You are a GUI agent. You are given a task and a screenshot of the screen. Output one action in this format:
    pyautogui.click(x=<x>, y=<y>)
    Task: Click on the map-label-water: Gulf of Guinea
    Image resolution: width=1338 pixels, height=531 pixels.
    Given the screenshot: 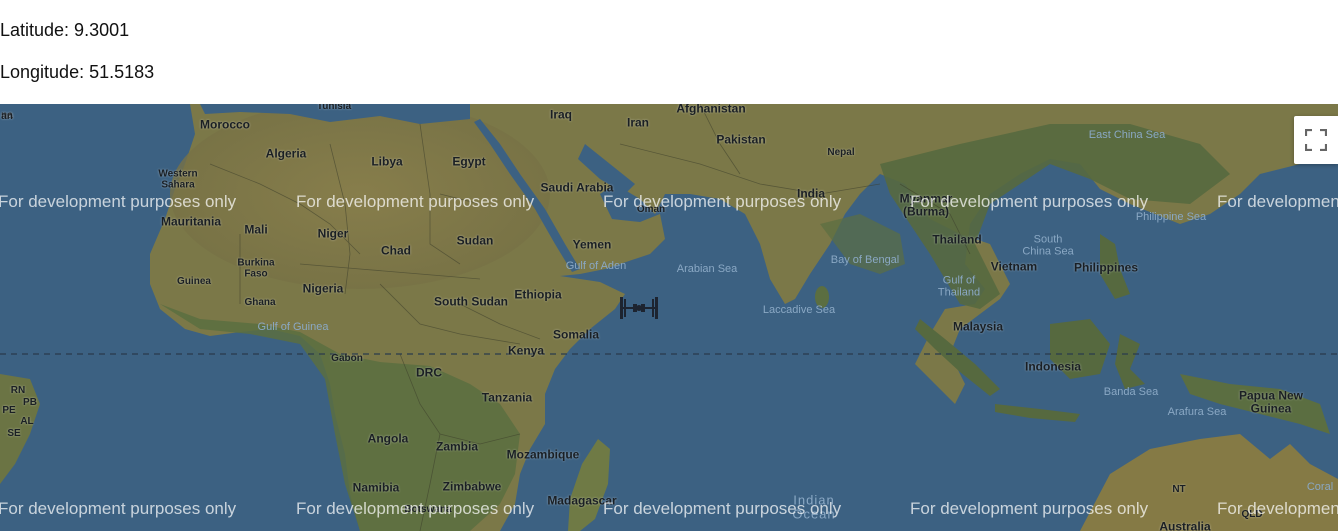 What is the action you would take?
    pyautogui.click(x=293, y=327)
    